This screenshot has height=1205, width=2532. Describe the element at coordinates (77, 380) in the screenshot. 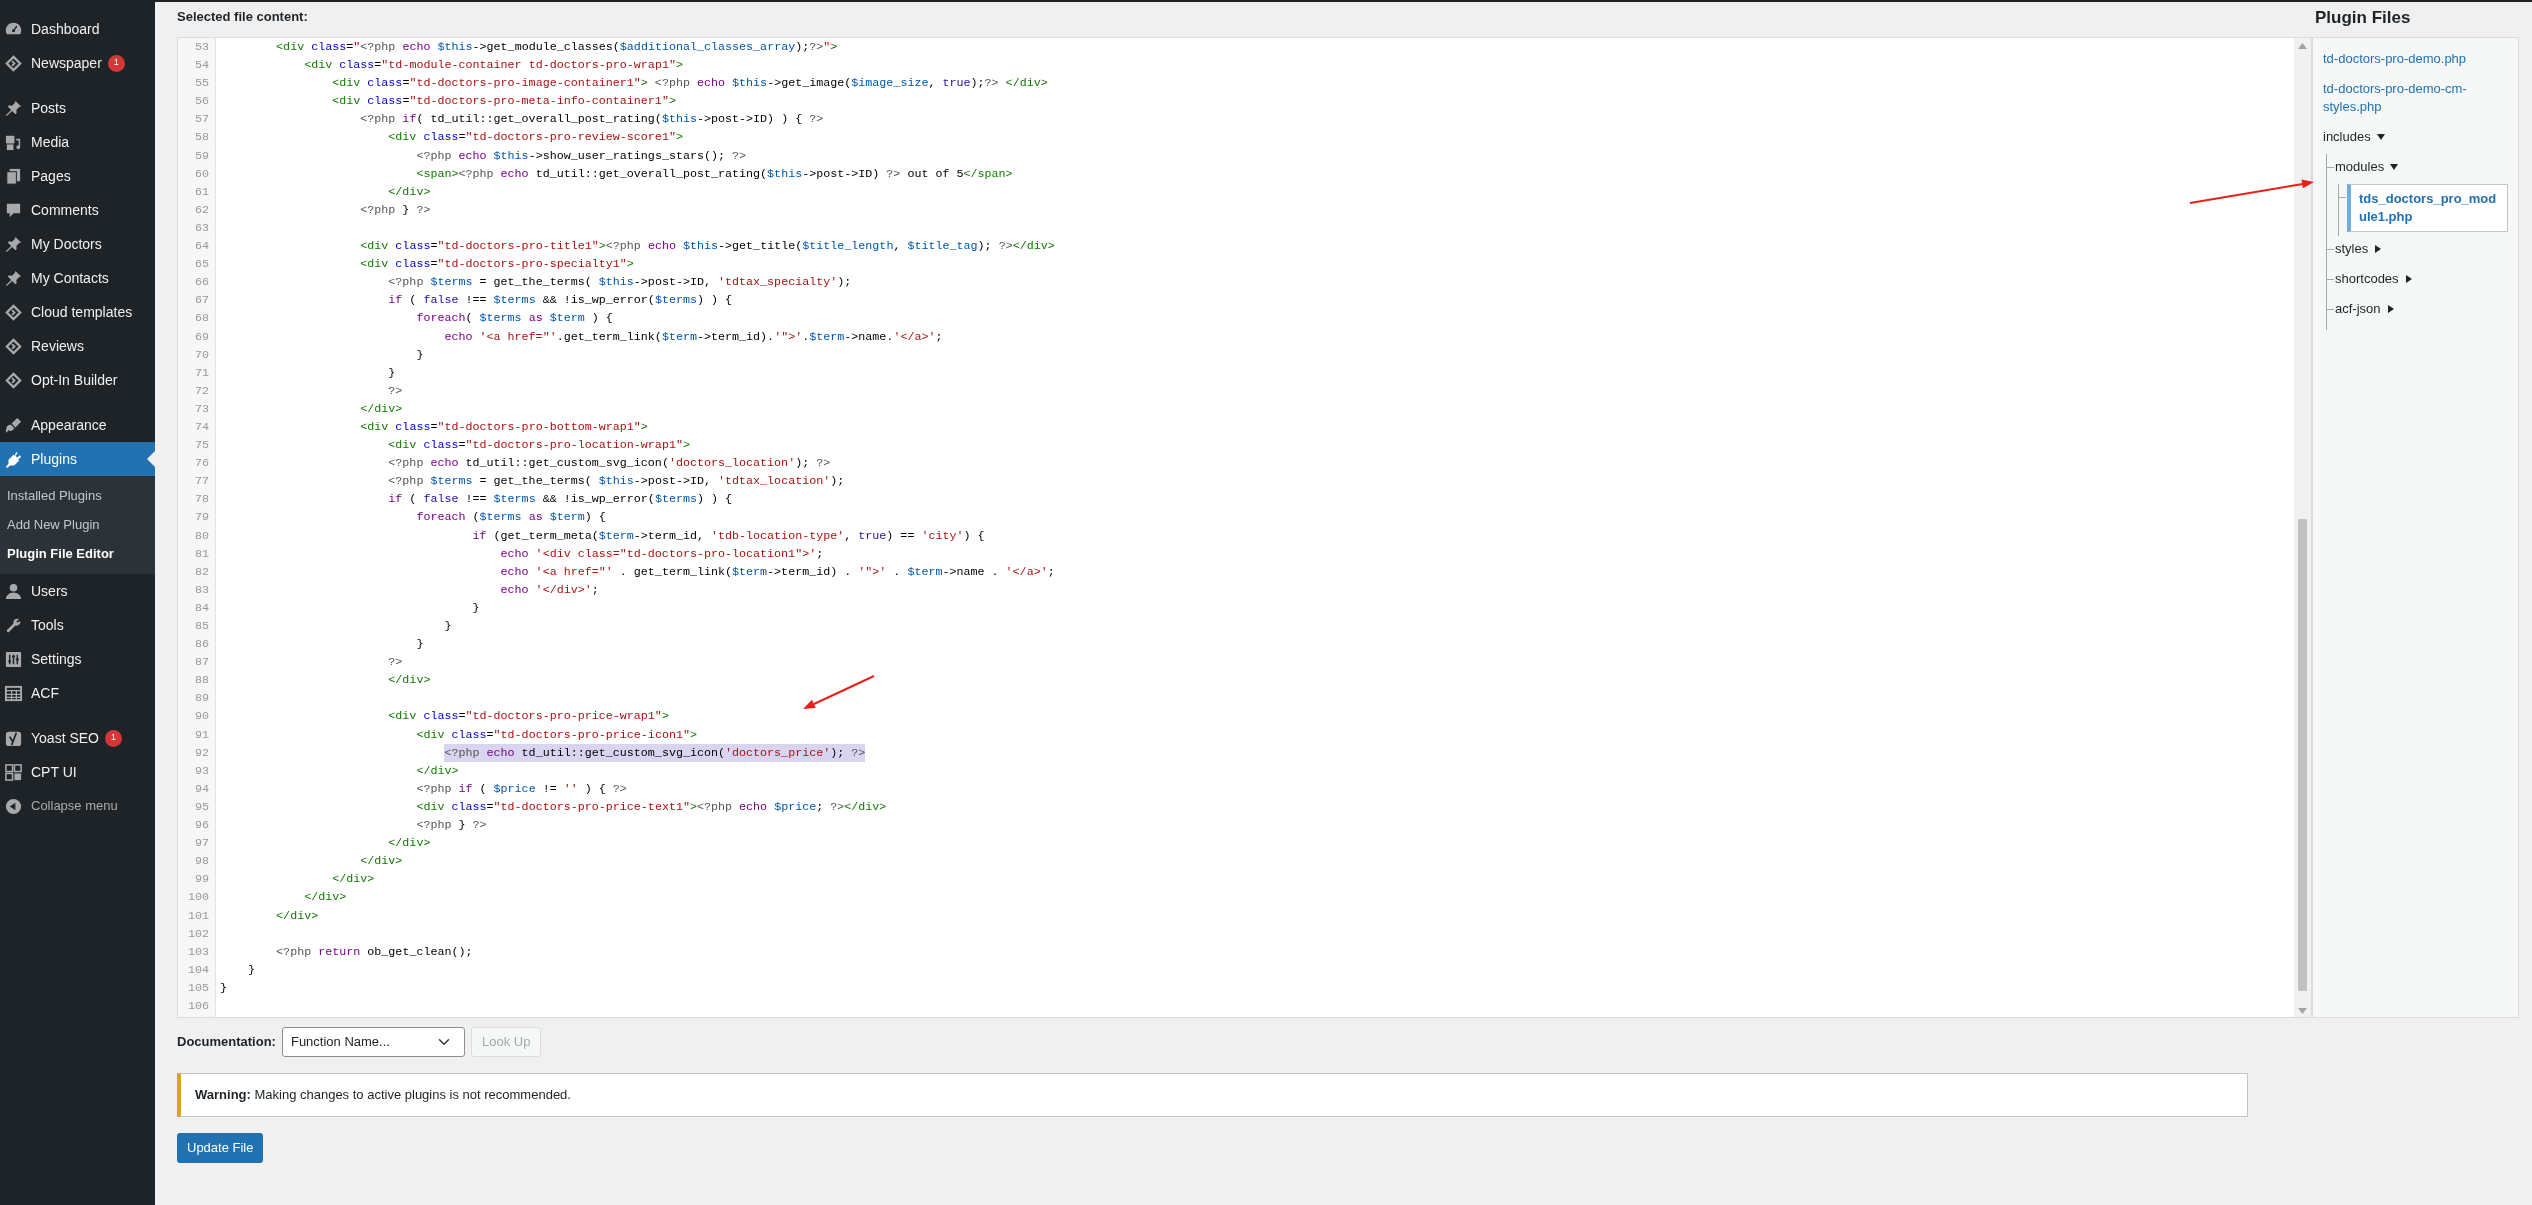

I see `menu-item: Opt-In Builder` at that location.